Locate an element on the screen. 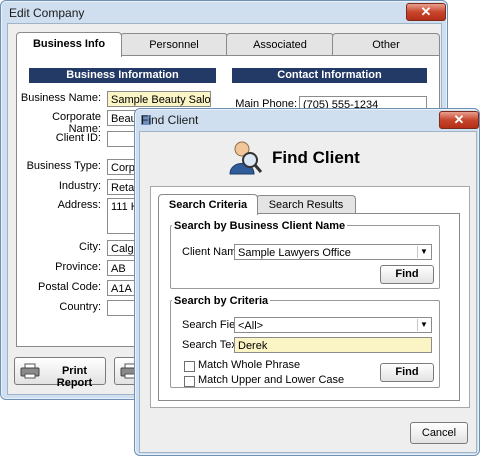 This screenshot has width=482, height=458. business-name-label: Business Name: is located at coordinates (60, 98).